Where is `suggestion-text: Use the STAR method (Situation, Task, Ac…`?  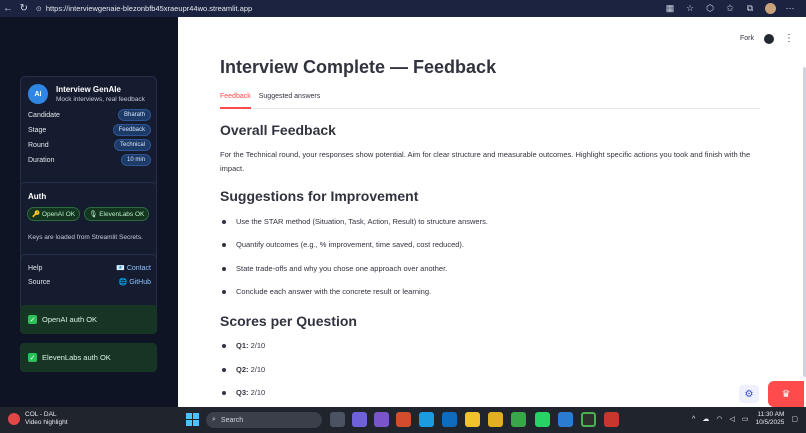
suggestion-text: Use the STAR method (Situation, Task, Ac… is located at coordinates (362, 221).